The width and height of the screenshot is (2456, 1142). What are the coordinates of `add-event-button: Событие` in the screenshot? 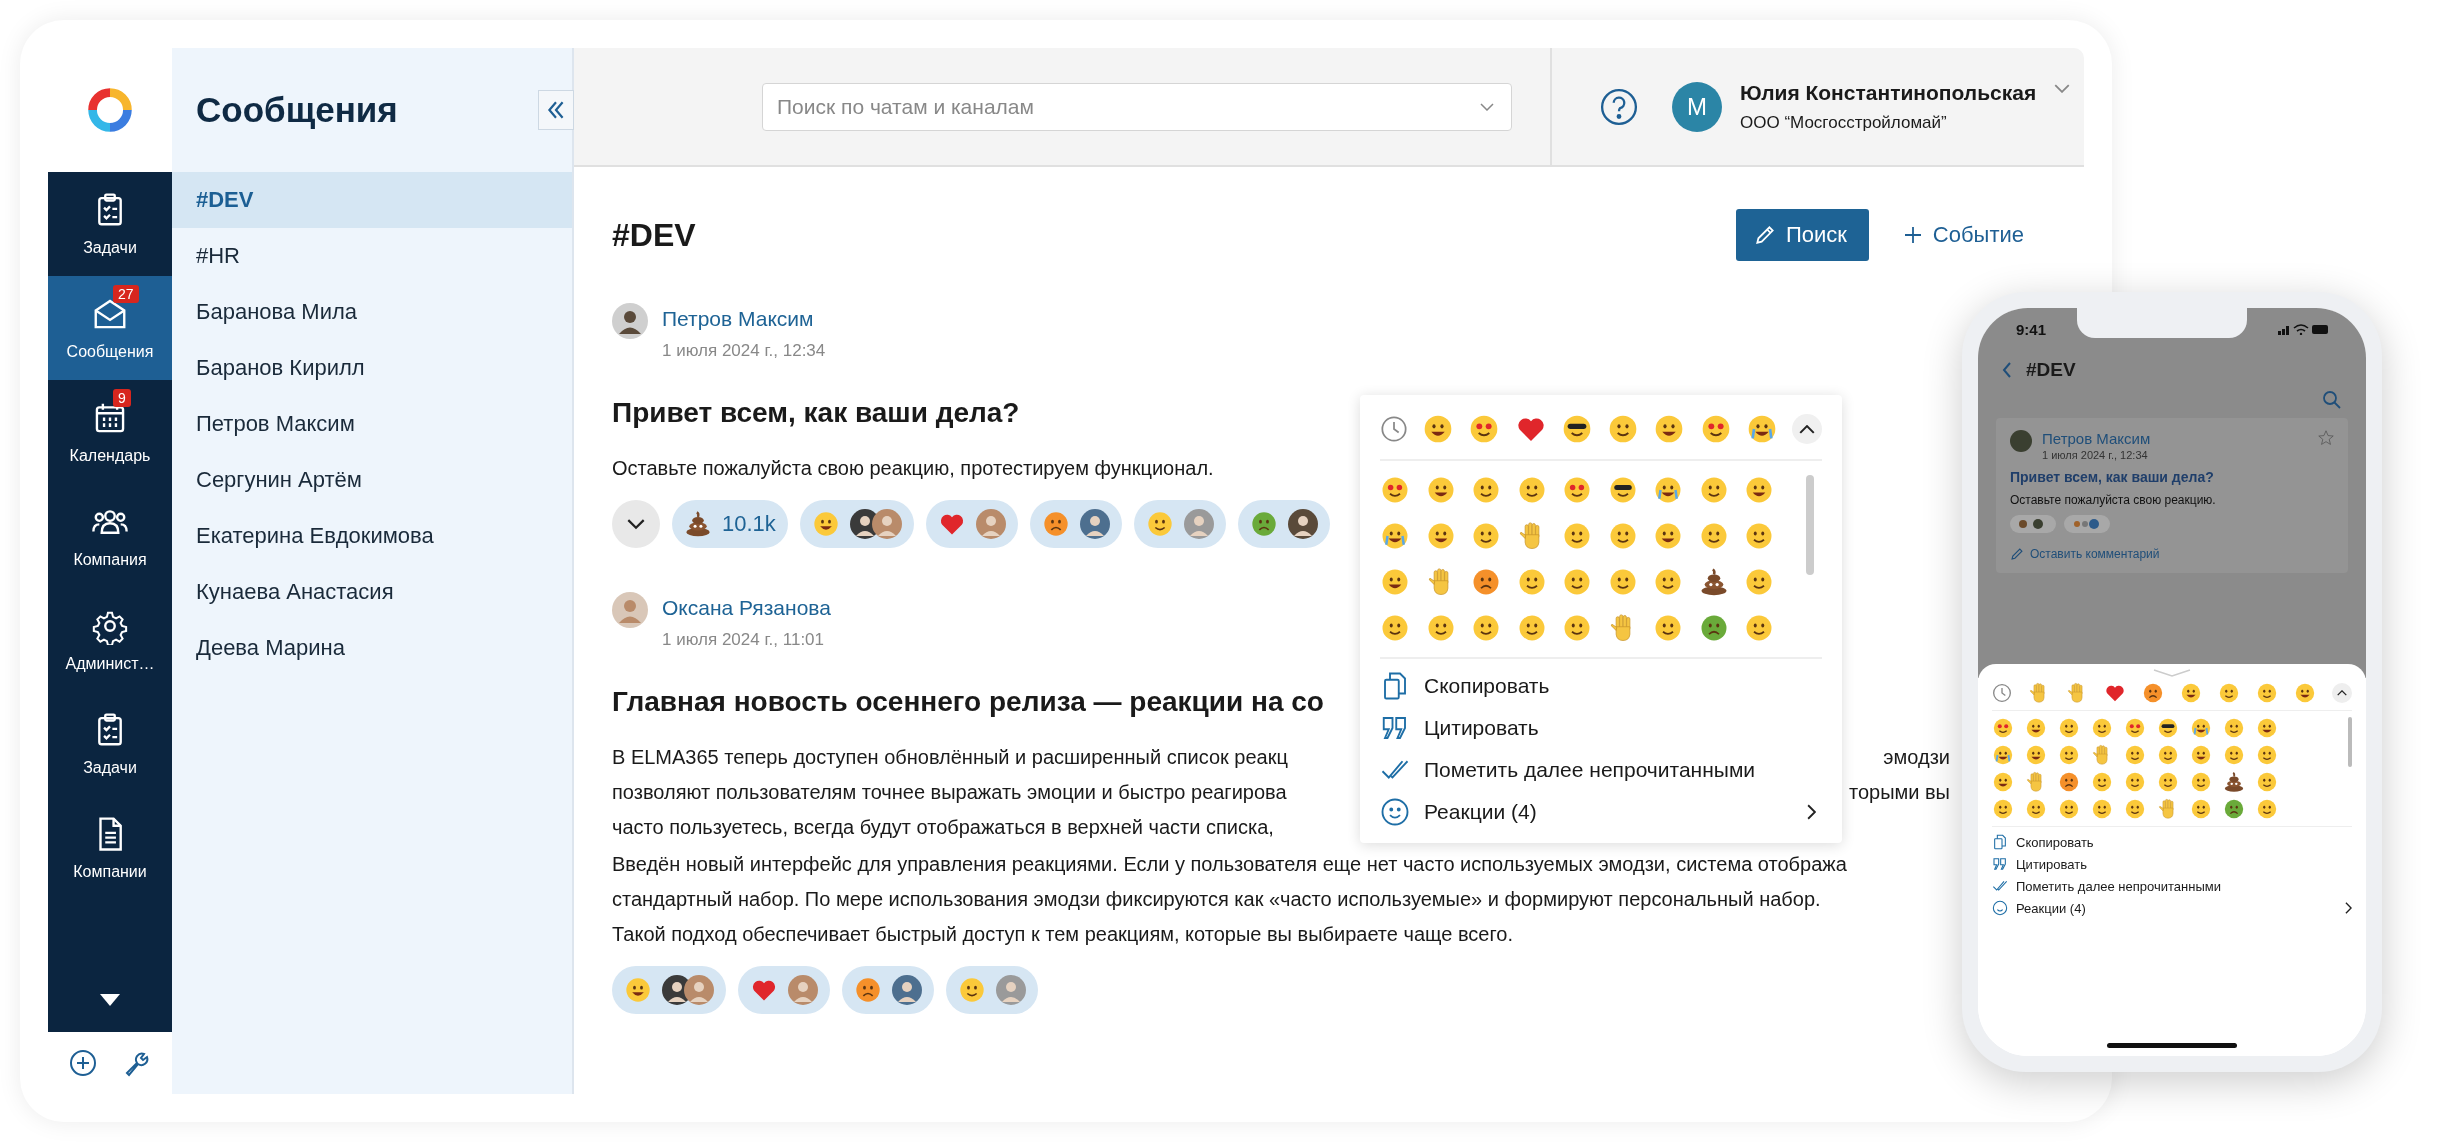 It's located at (1963, 235).